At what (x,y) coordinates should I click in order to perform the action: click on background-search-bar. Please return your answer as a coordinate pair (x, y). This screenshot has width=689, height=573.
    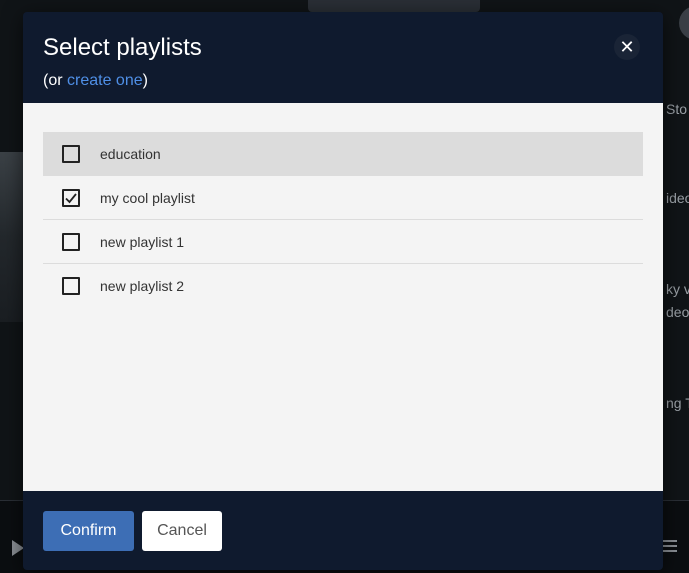
    Looking at the image, I should click on (394, 6).